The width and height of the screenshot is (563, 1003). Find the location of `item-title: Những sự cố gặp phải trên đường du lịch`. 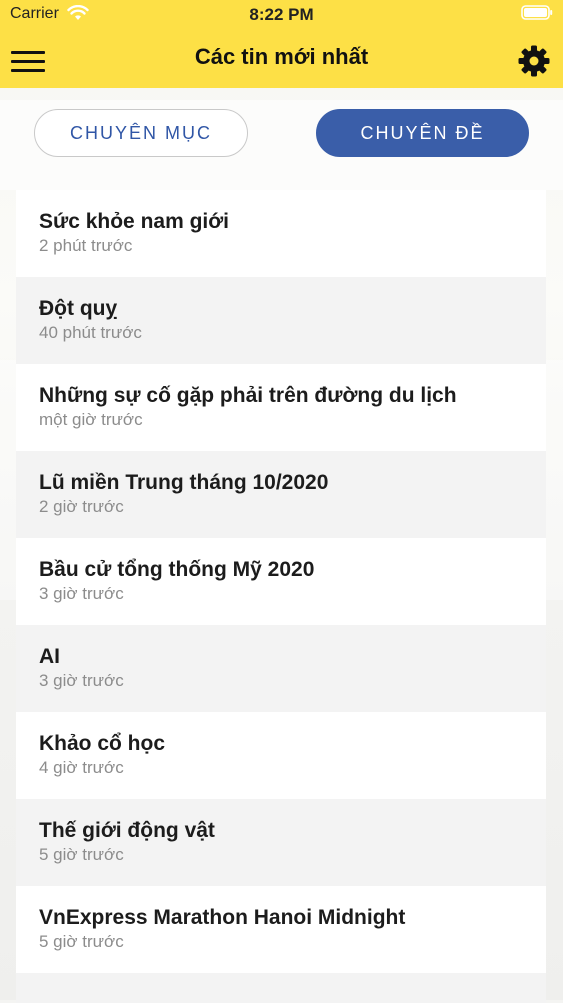

item-title: Những sự cố gặp phải trên đường du lịch is located at coordinates (248, 395).